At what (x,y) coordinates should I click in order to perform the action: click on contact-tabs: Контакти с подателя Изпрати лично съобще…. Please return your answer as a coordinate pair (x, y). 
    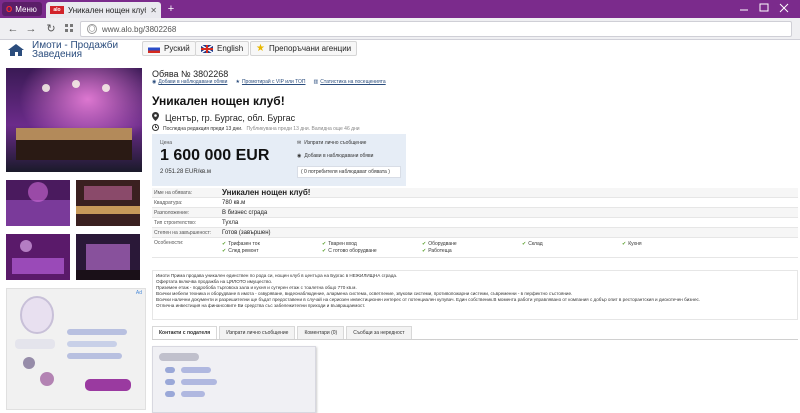
    Looking at the image, I should click on (475, 333).